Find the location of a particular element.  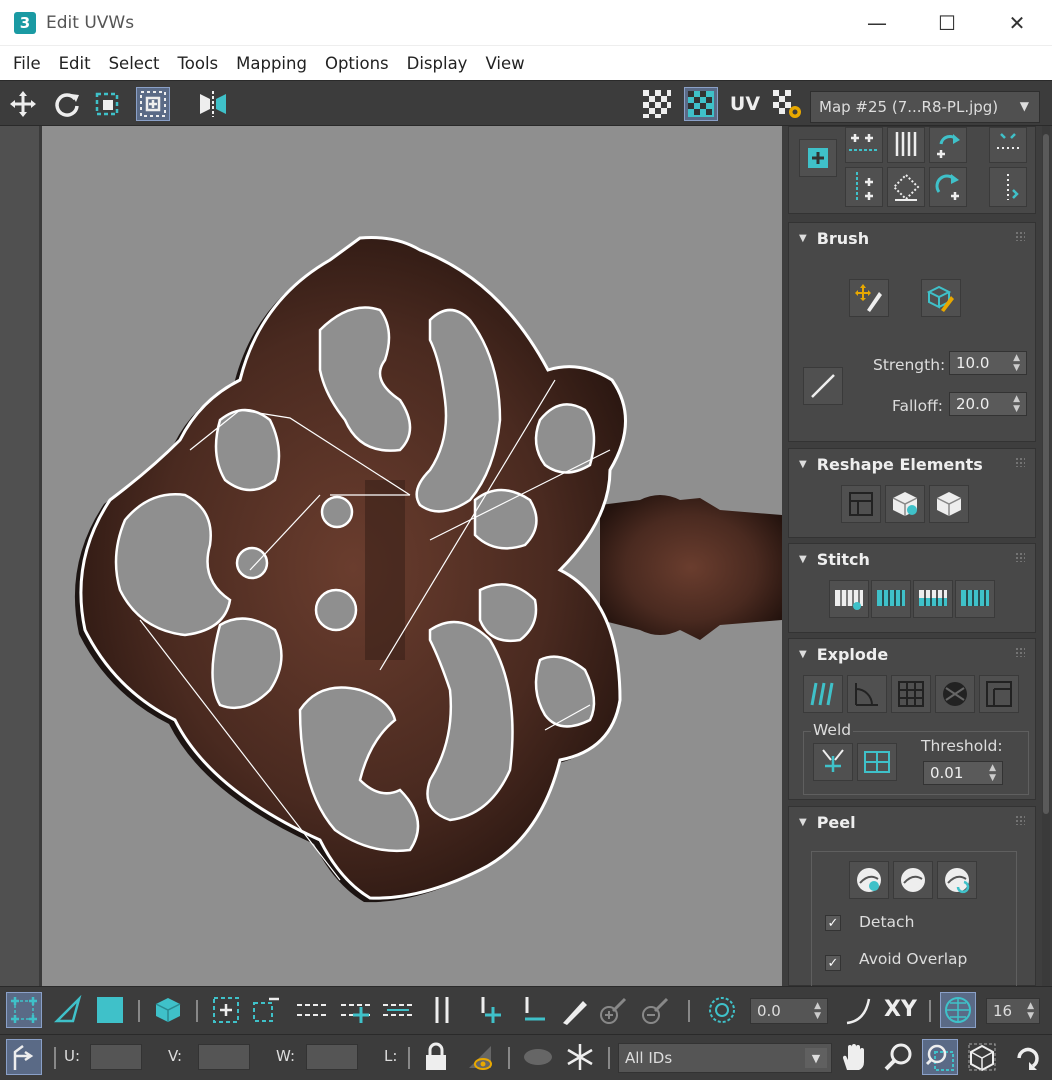

panel-scrollbar is located at coordinates (1046, 556).